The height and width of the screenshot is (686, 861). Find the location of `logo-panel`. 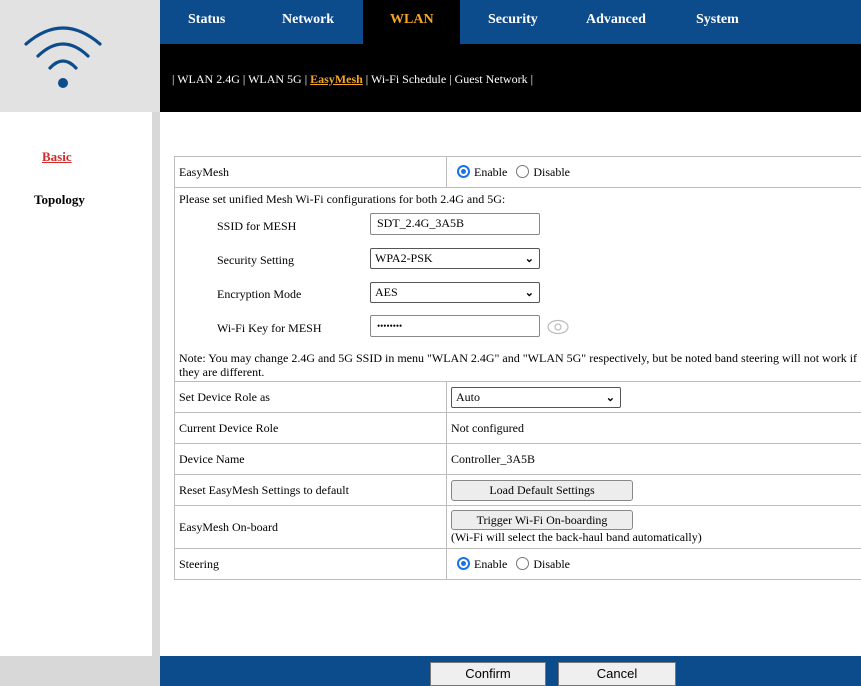

logo-panel is located at coordinates (80, 56).